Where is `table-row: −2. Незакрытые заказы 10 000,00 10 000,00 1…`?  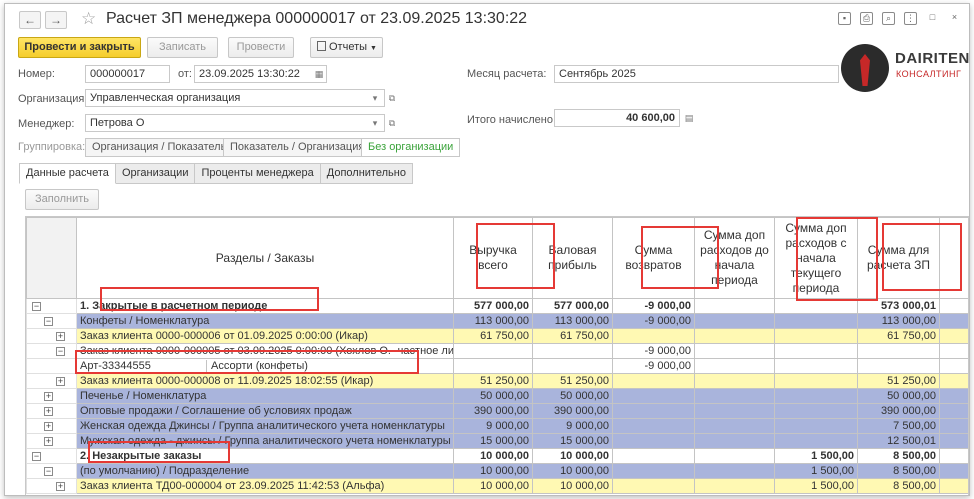
table-row: −2. Незакрытые заказы 10 000,00 10 000,00 1… is located at coordinates (497, 456).